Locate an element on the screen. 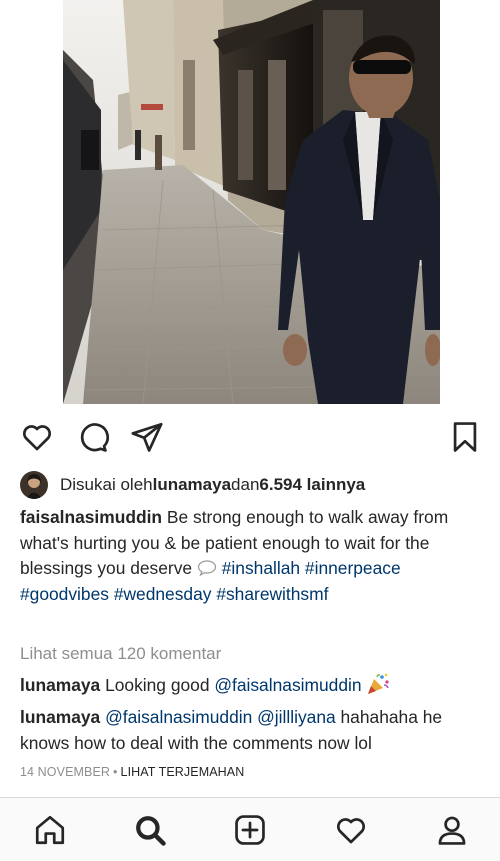  home-icon is located at coordinates (50, 830).